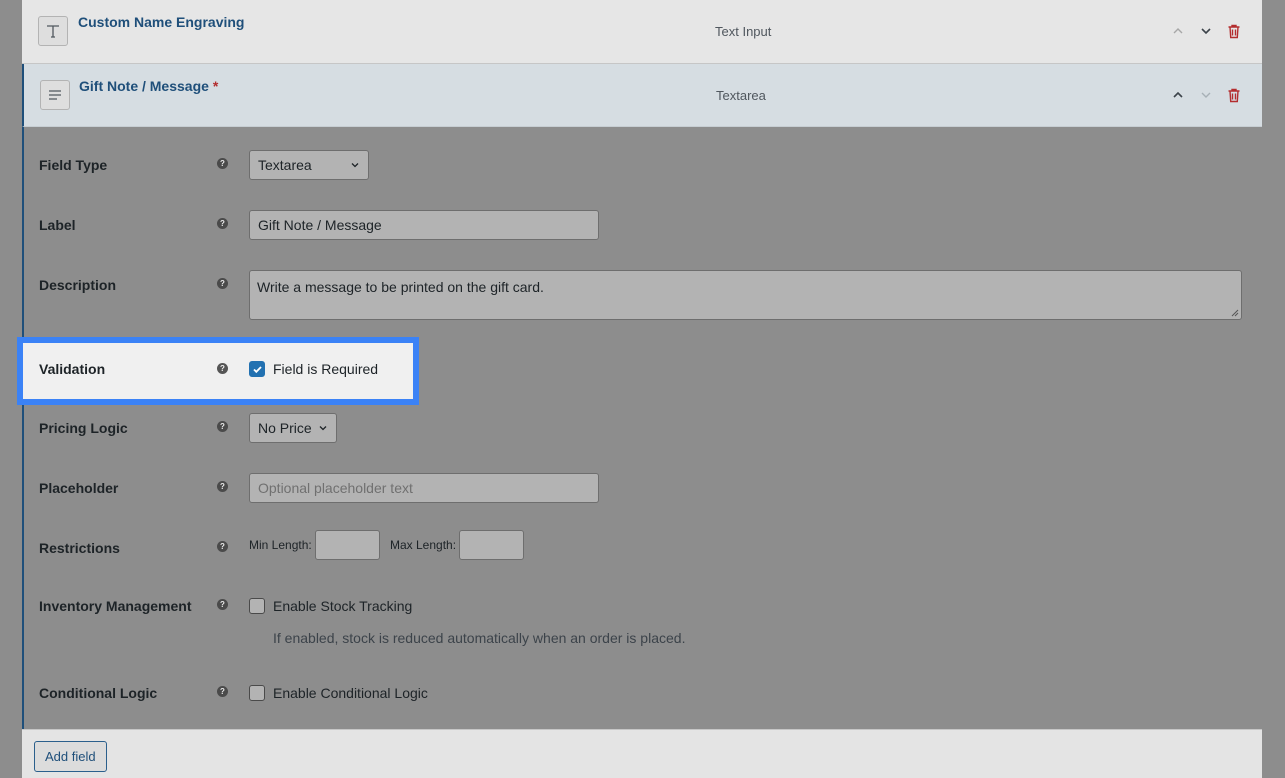 Image resolution: width=1285 pixels, height=778 pixels. What do you see at coordinates (55, 95) in the screenshot?
I see `paragraph-lines-icon` at bounding box center [55, 95].